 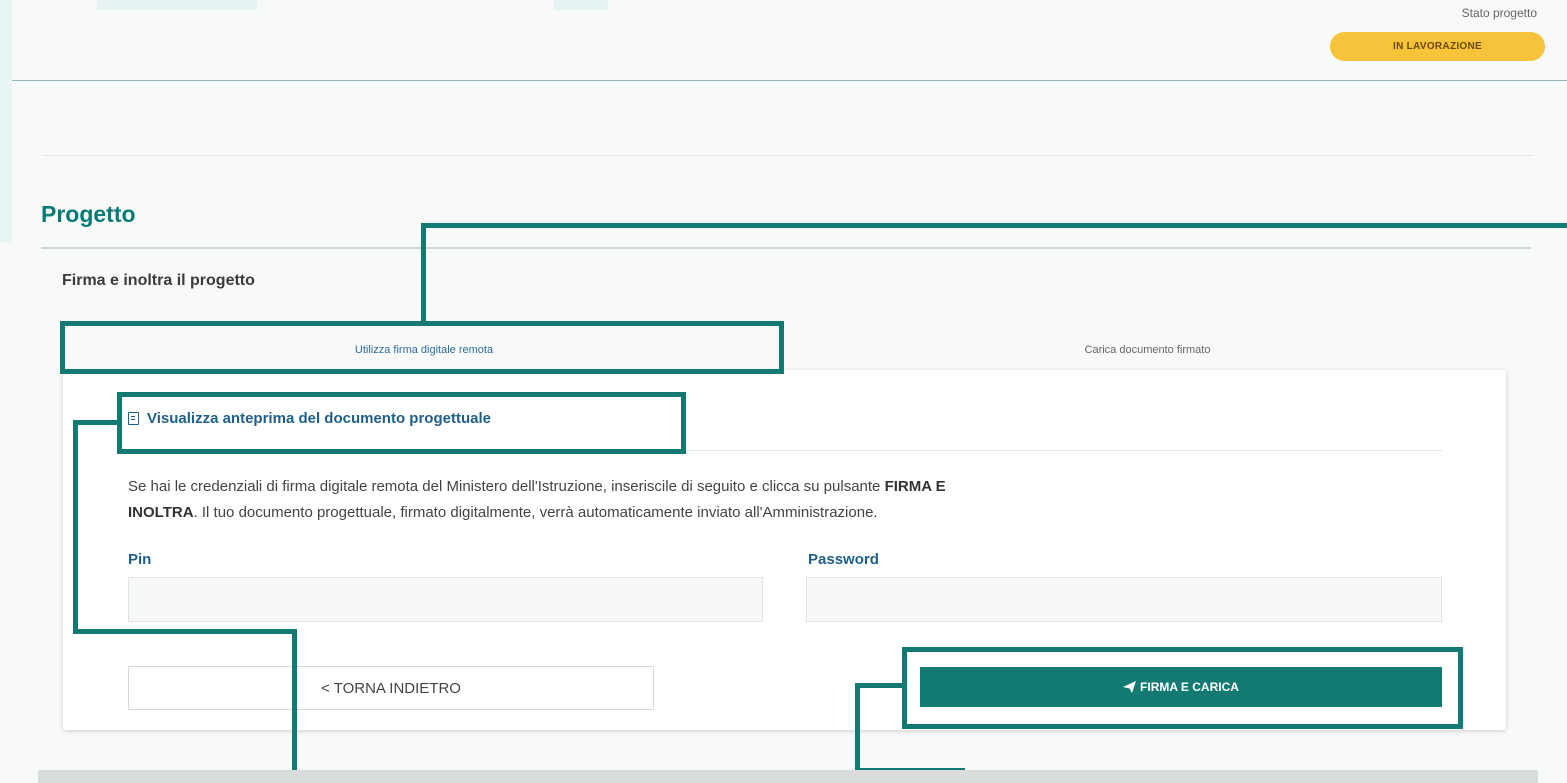 What do you see at coordinates (391, 688) in the screenshot?
I see `back-button: < TORNA INDIETRO` at bounding box center [391, 688].